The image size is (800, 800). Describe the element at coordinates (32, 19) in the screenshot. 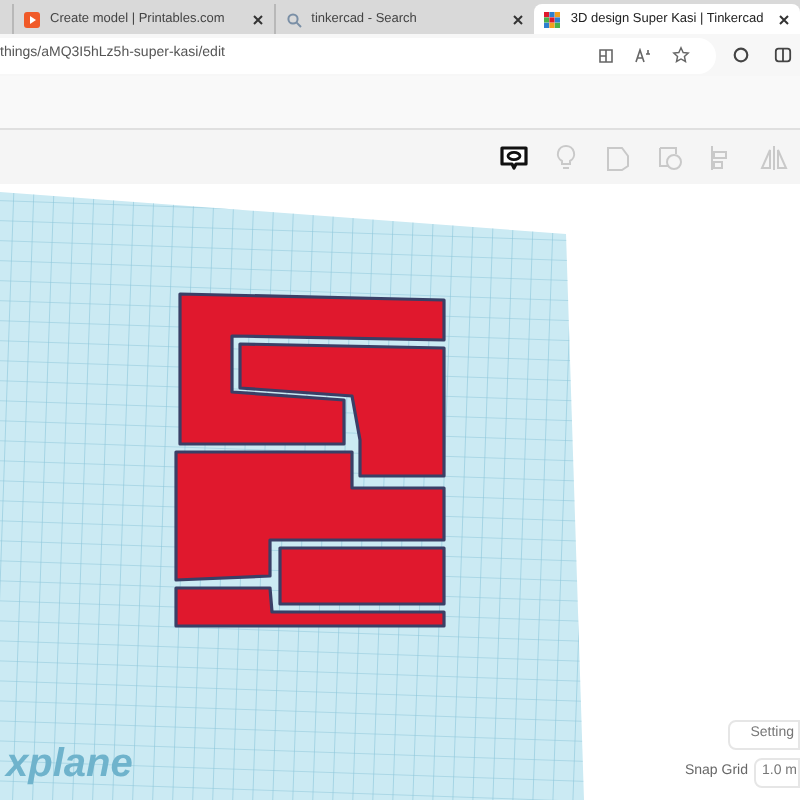

I see `play-logo-icon` at that location.